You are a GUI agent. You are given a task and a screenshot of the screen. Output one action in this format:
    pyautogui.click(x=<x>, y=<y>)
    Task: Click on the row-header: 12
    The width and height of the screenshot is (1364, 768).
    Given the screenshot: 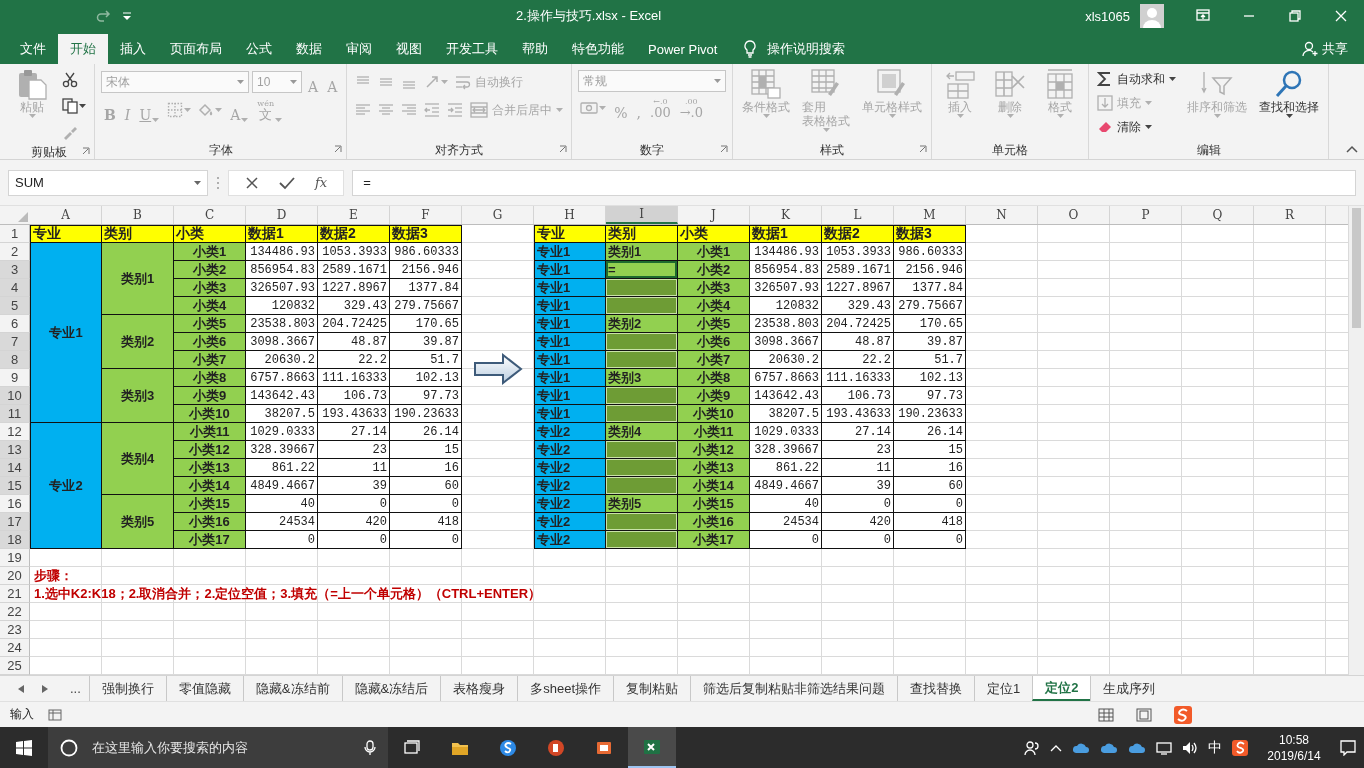 What is the action you would take?
    pyautogui.click(x=15, y=432)
    